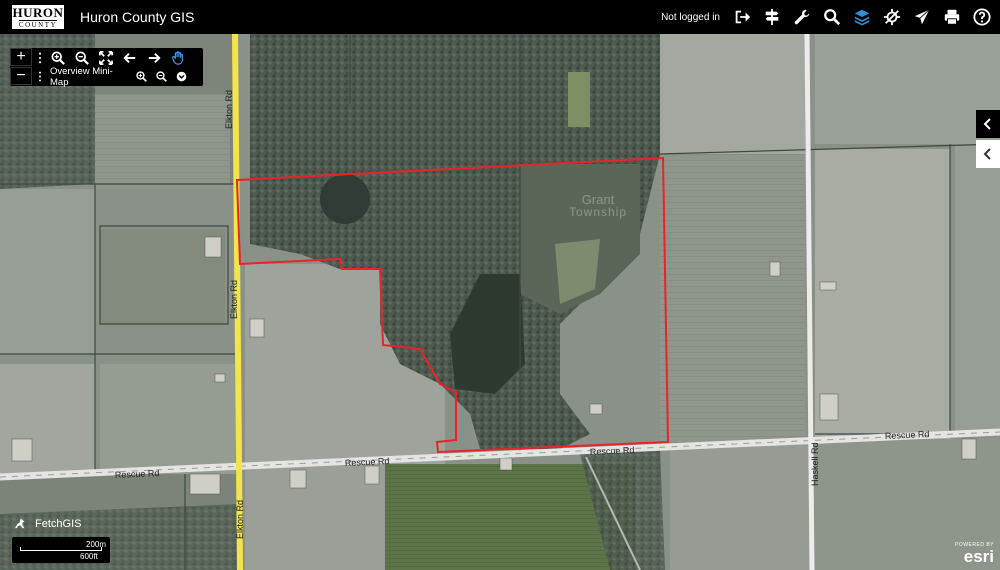 This screenshot has width=1000, height=570. Describe the element at coordinates (598, 212) in the screenshot. I see `township-label-2: Township` at that location.